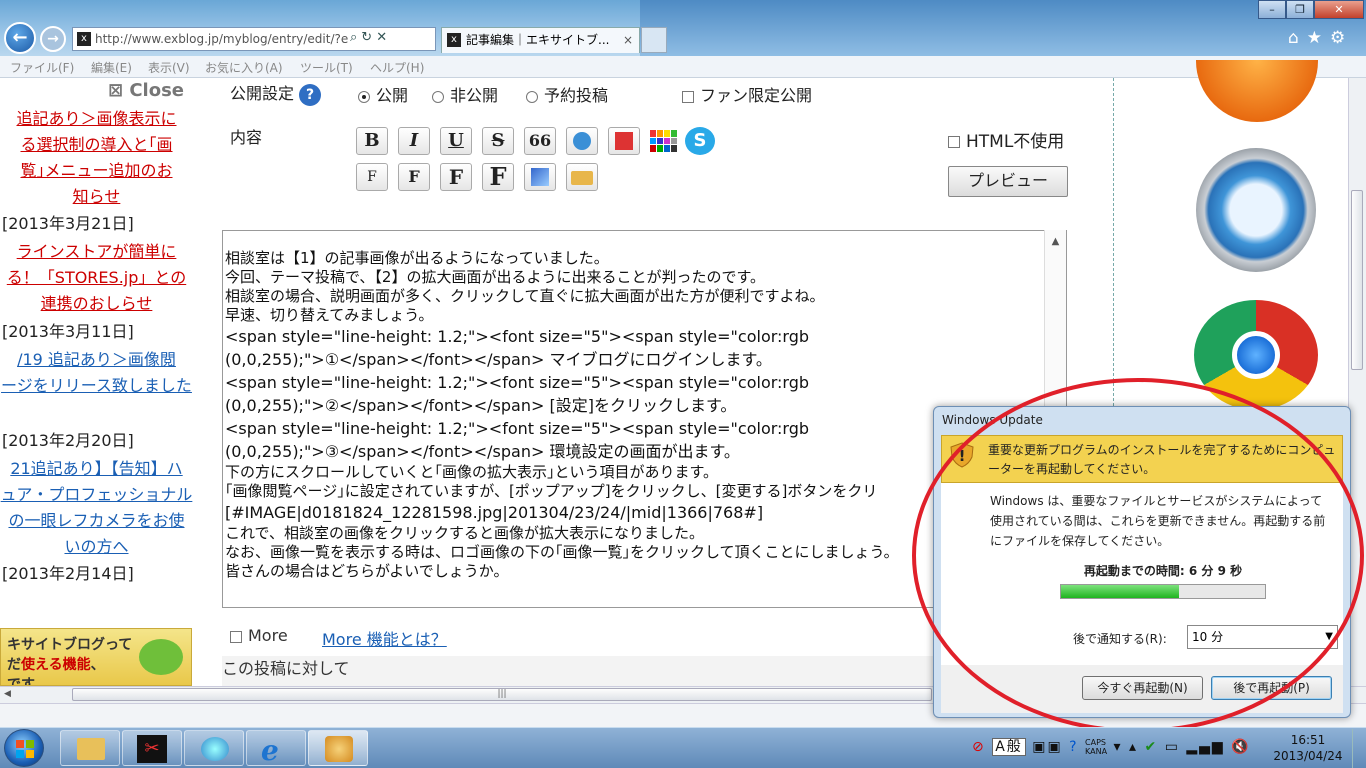 Image resolution: width=1366 pixels, height=768 pixels. Describe the element at coordinates (14, 665) in the screenshot. I see `banner-text-pre: だ` at that location.